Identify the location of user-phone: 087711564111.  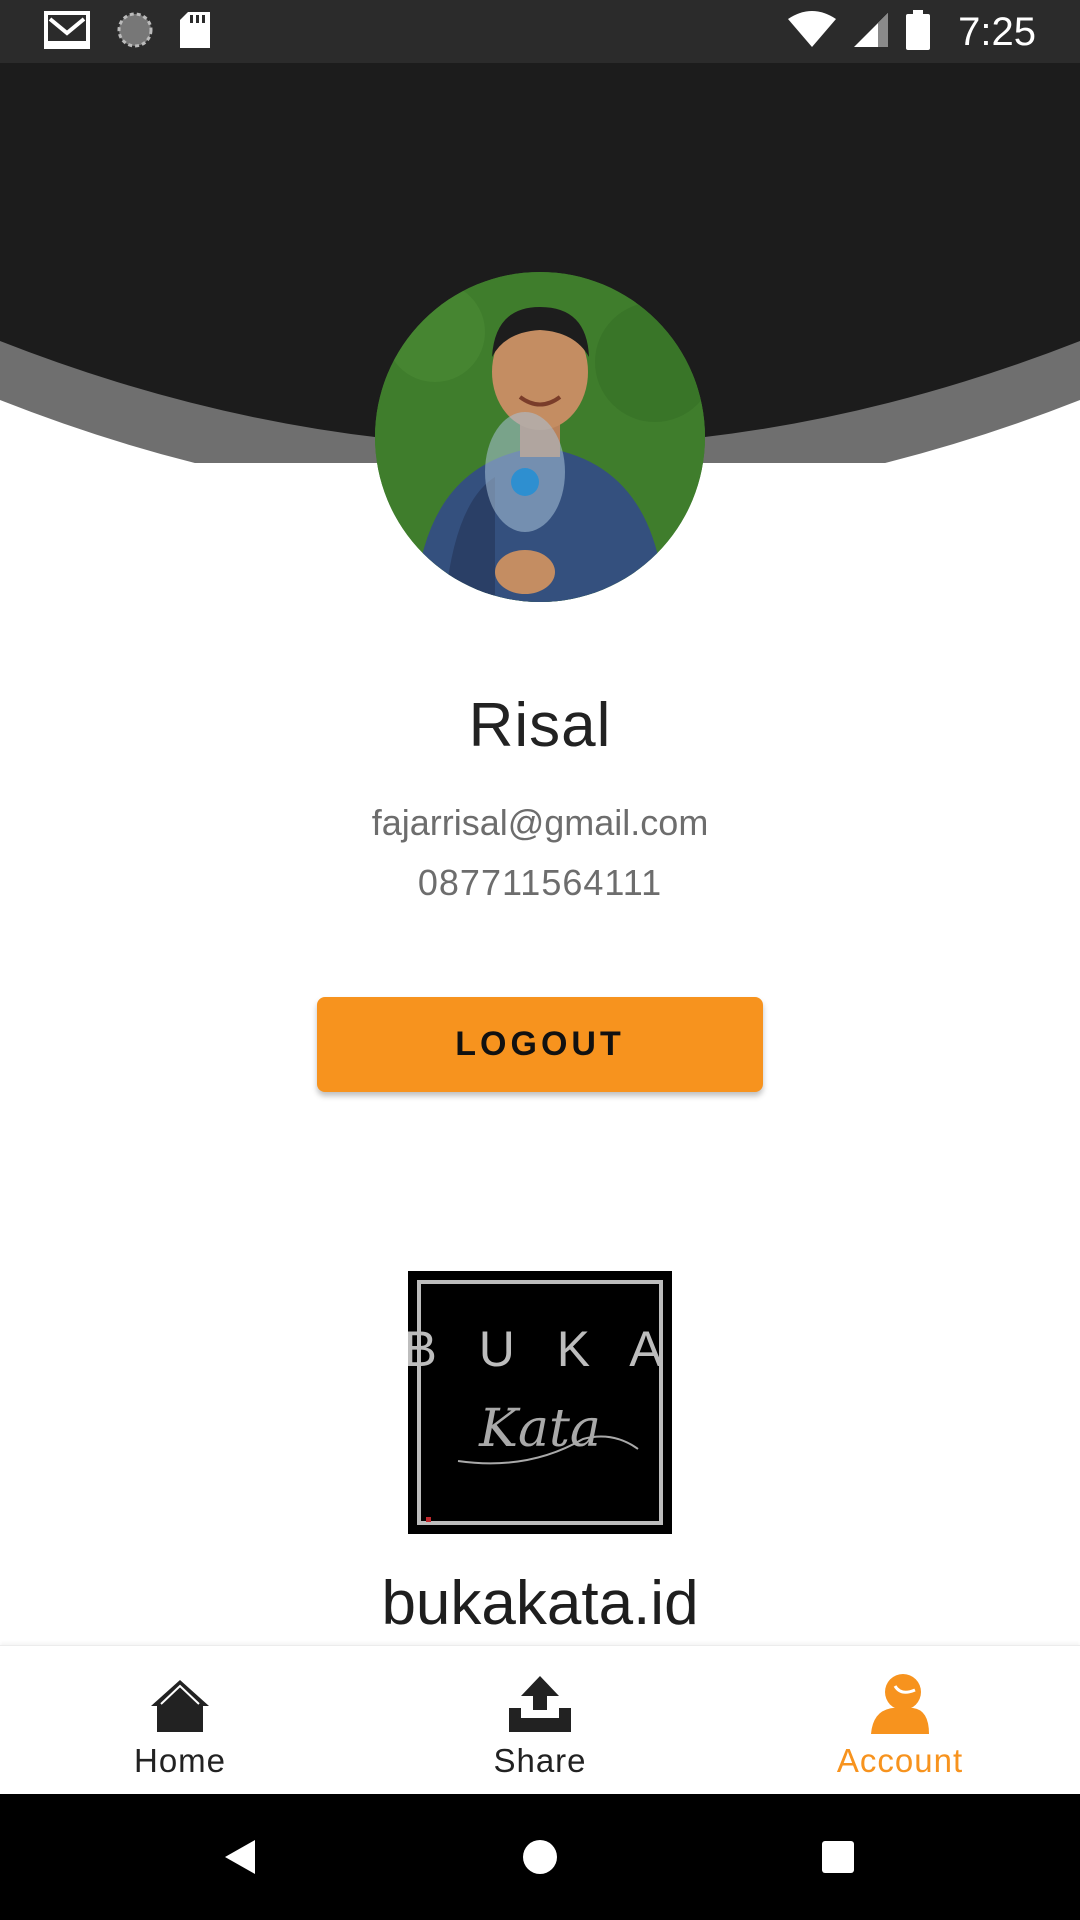
(540, 882).